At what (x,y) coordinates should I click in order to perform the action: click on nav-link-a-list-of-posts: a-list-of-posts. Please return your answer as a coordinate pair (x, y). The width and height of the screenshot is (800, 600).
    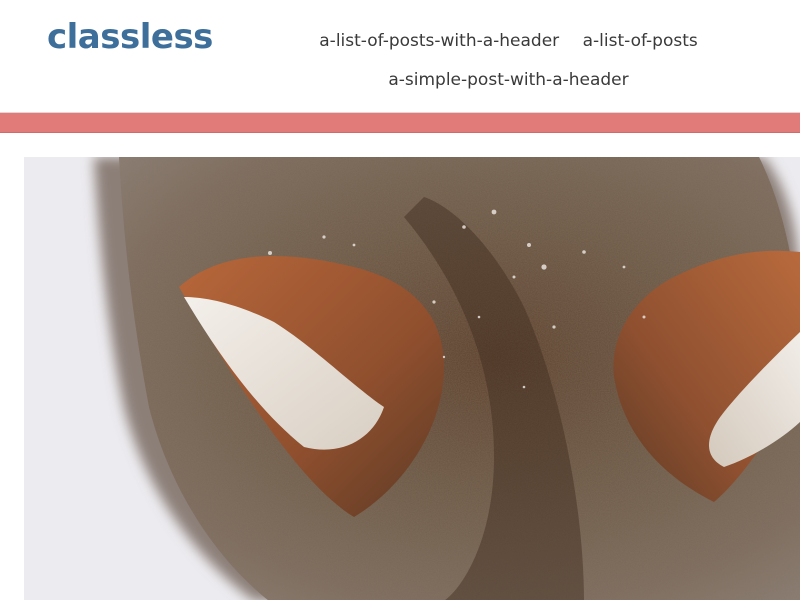
    Looking at the image, I should click on (640, 41).